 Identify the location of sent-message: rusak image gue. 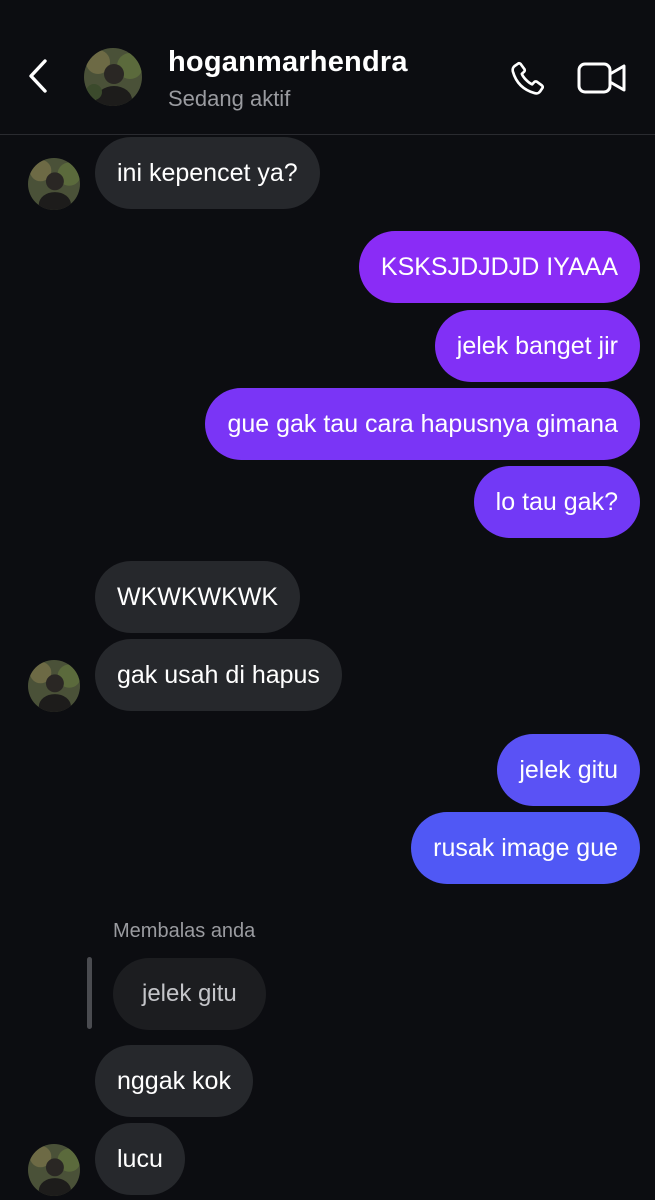
(525, 848).